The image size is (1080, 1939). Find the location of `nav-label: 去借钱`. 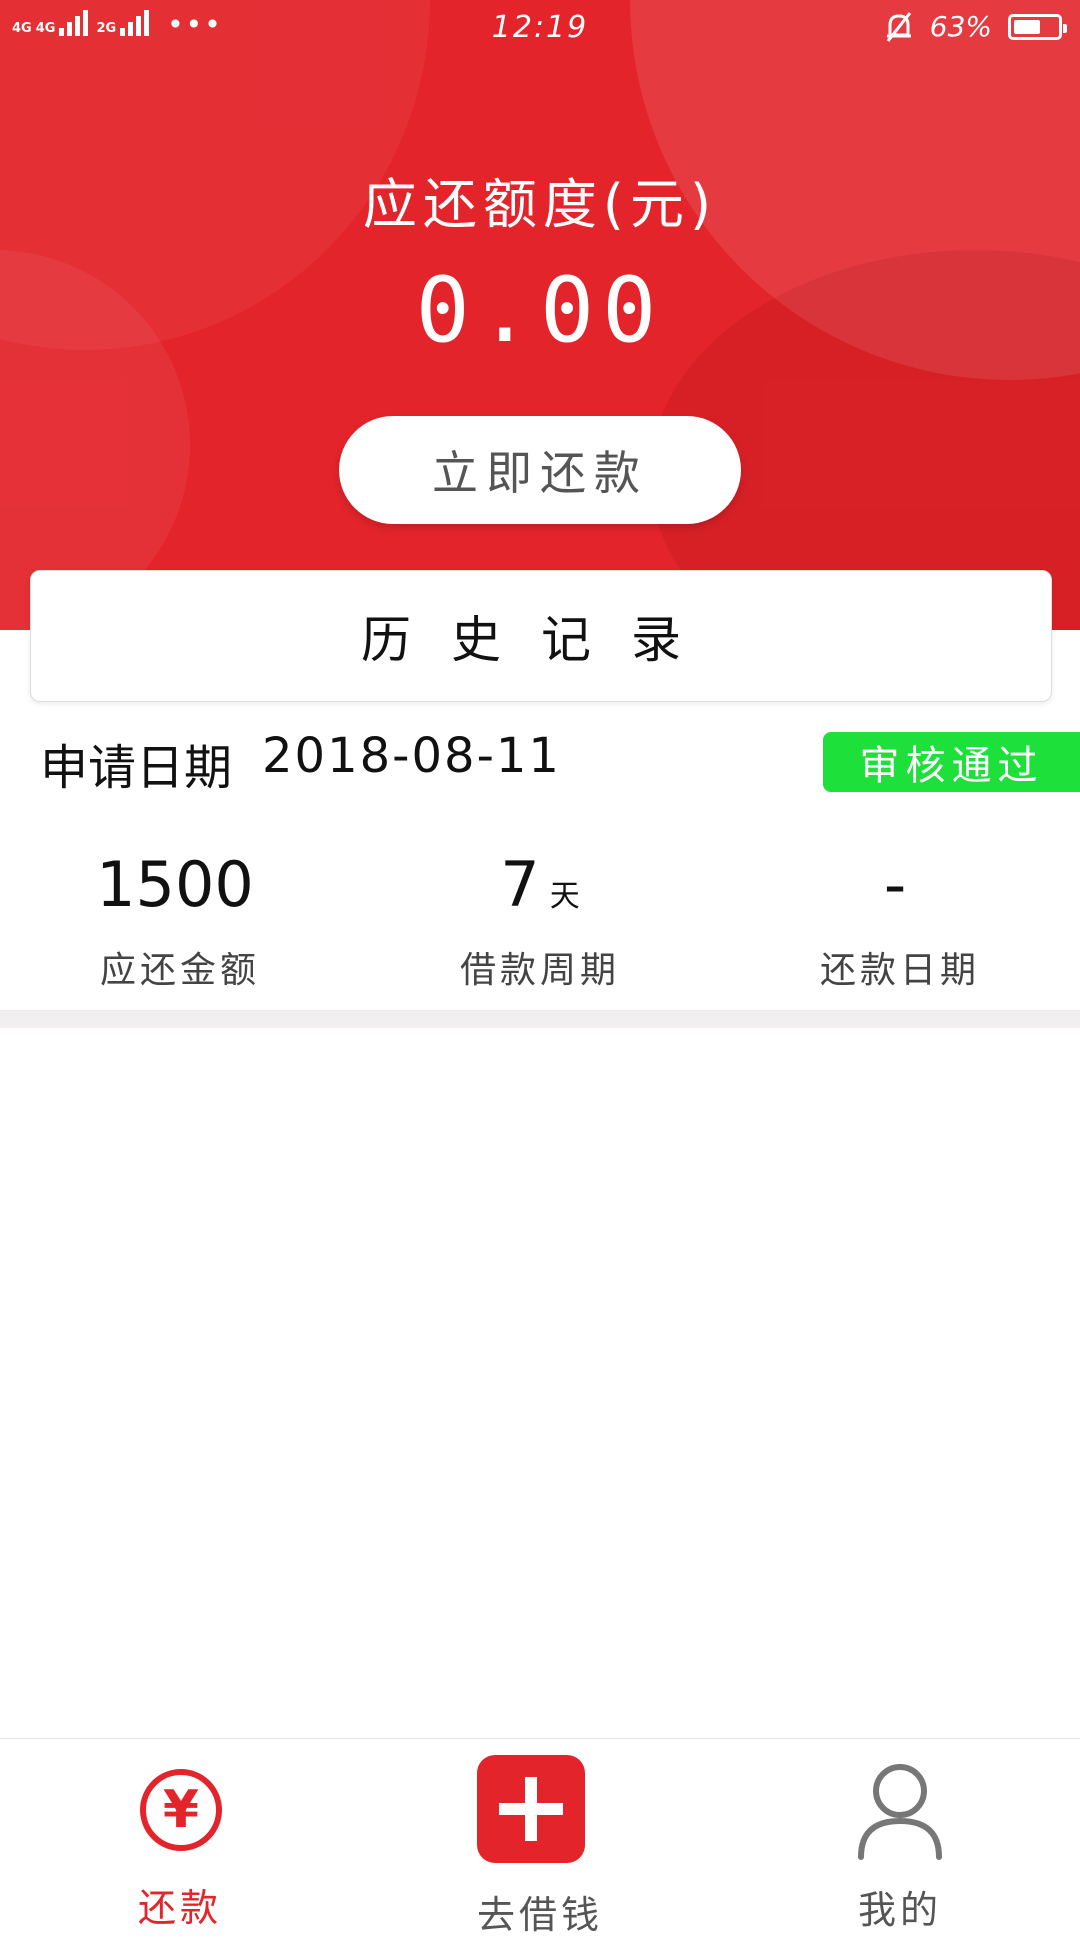

nav-label: 去借钱 is located at coordinates (539, 1915).